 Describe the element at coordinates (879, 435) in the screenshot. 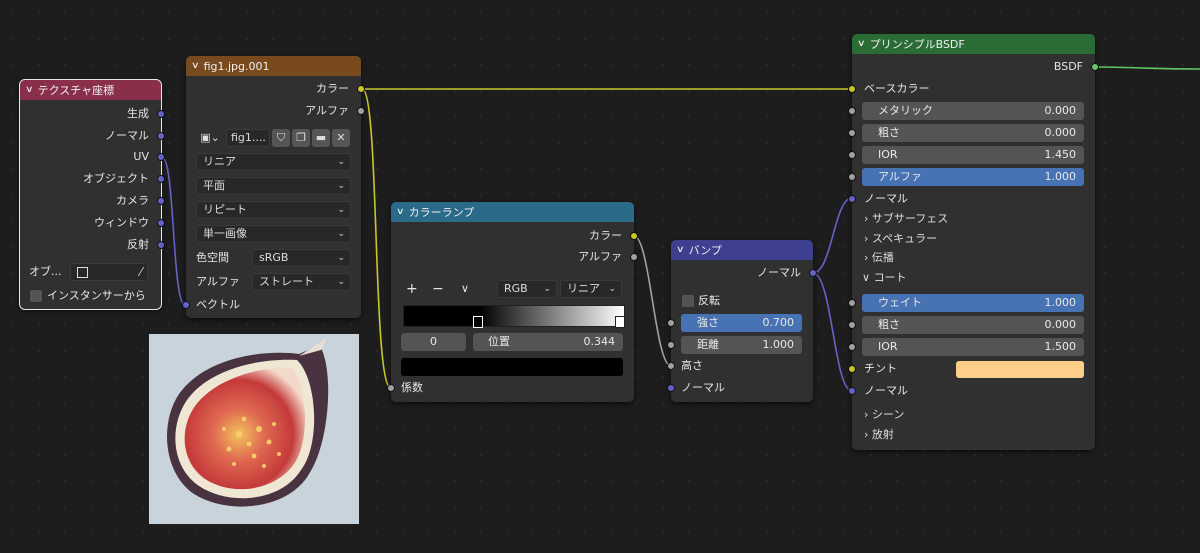

I see `panel-emission: › 放射` at that location.